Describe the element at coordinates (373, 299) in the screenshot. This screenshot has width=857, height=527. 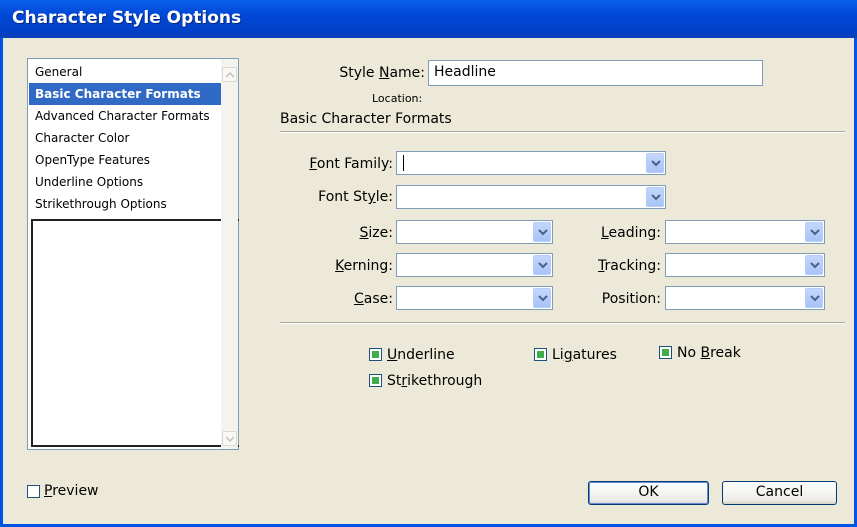
I see `case-label: Case:` at that location.